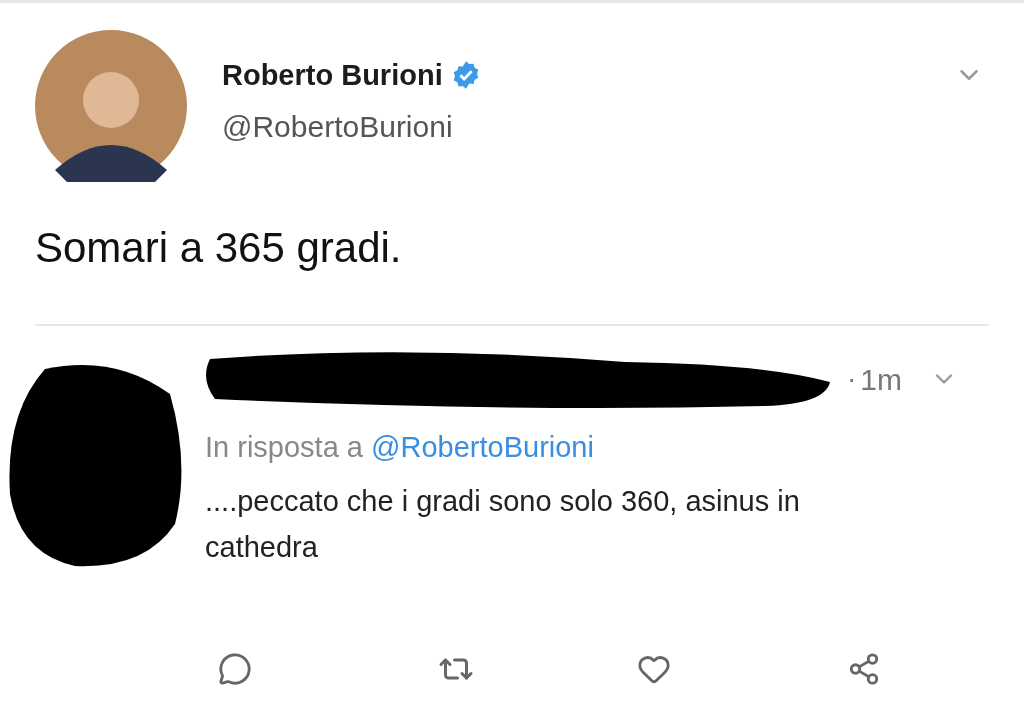 This screenshot has height=703, width=1024. Describe the element at coordinates (864, 669) in the screenshot. I see `share-icon` at that location.